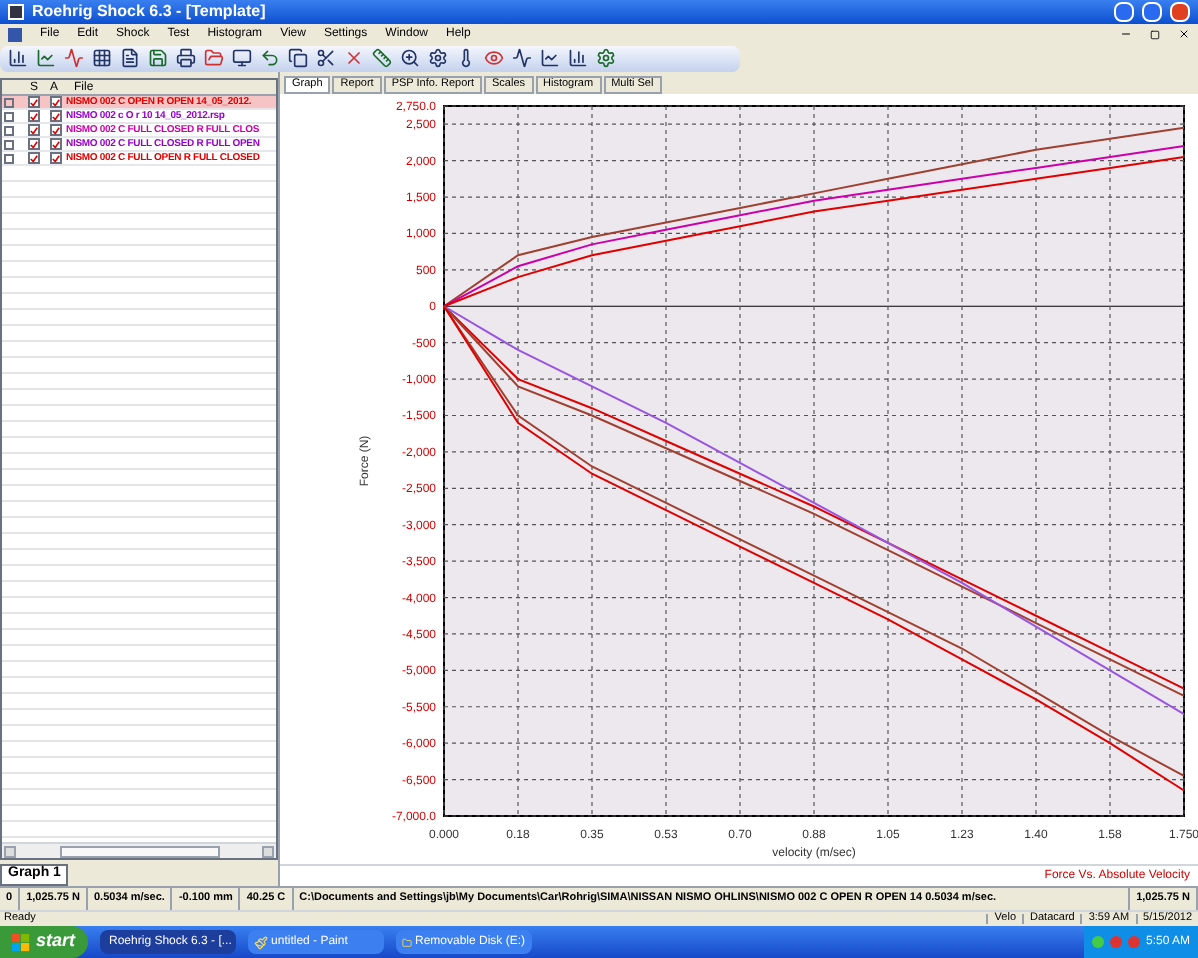 The width and height of the screenshot is (1198, 958). I want to click on open-folder-icon, so click(214, 58).